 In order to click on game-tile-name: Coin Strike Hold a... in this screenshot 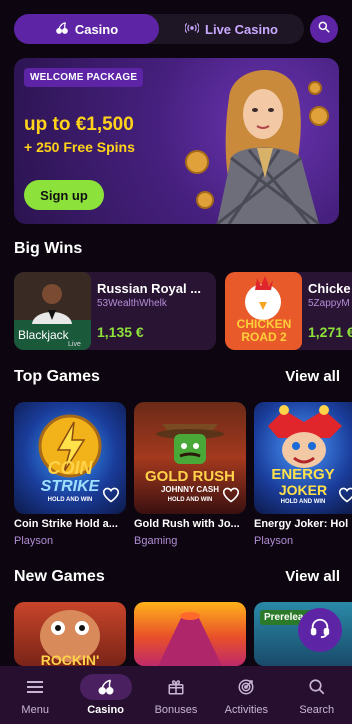, I will do `click(66, 524)`.